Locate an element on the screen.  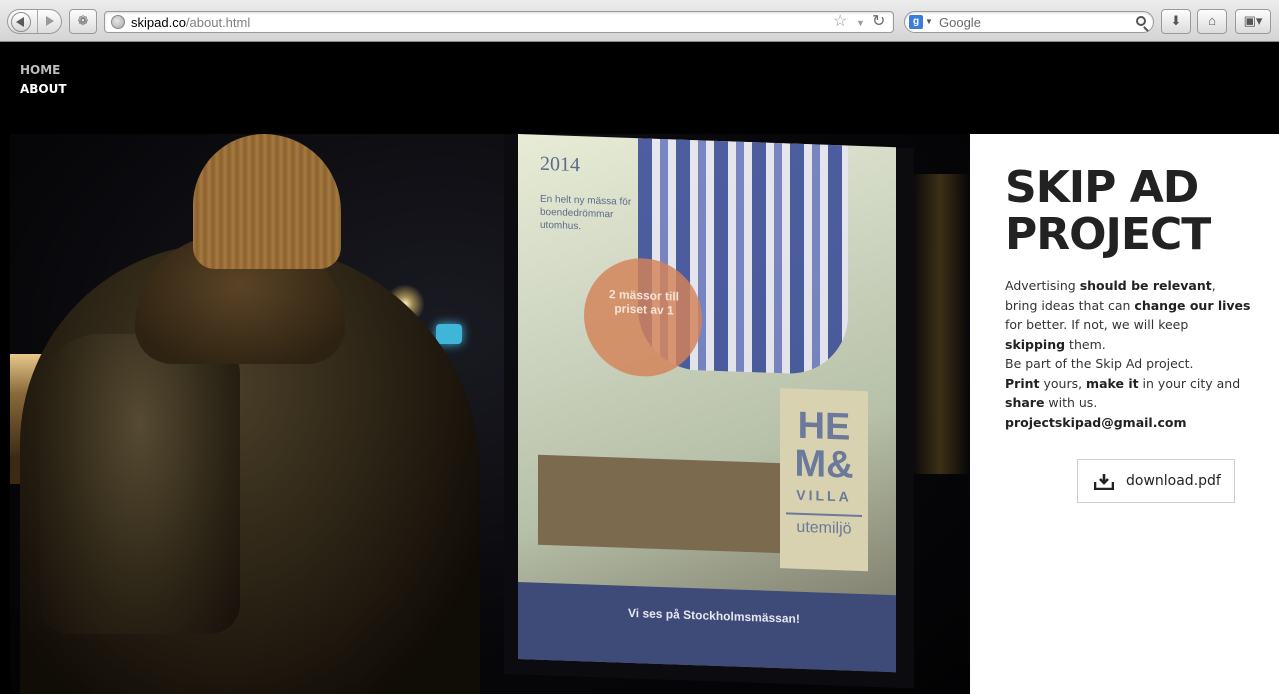
billboard-footer-text: Vi ses på Stockholmsmässan! is located at coordinates (714, 615).